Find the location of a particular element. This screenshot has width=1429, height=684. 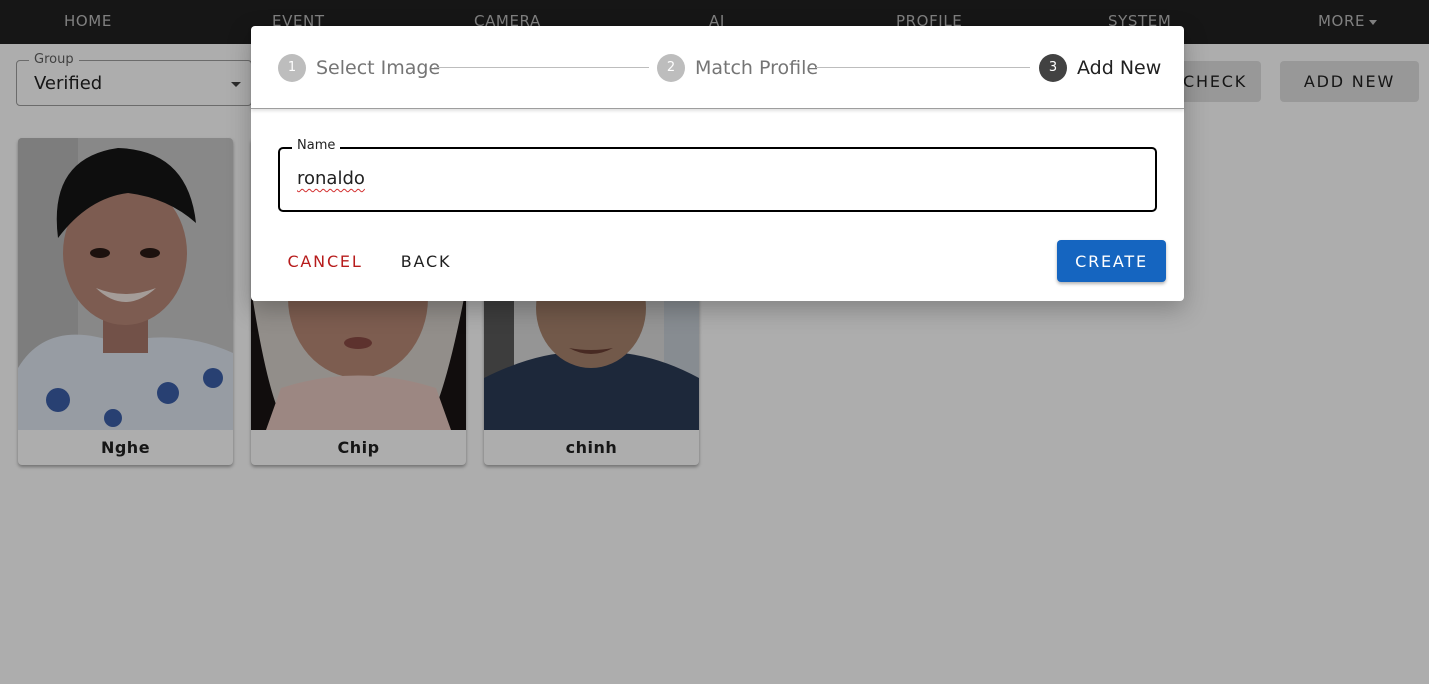

step-number-badge: 2 is located at coordinates (671, 67).